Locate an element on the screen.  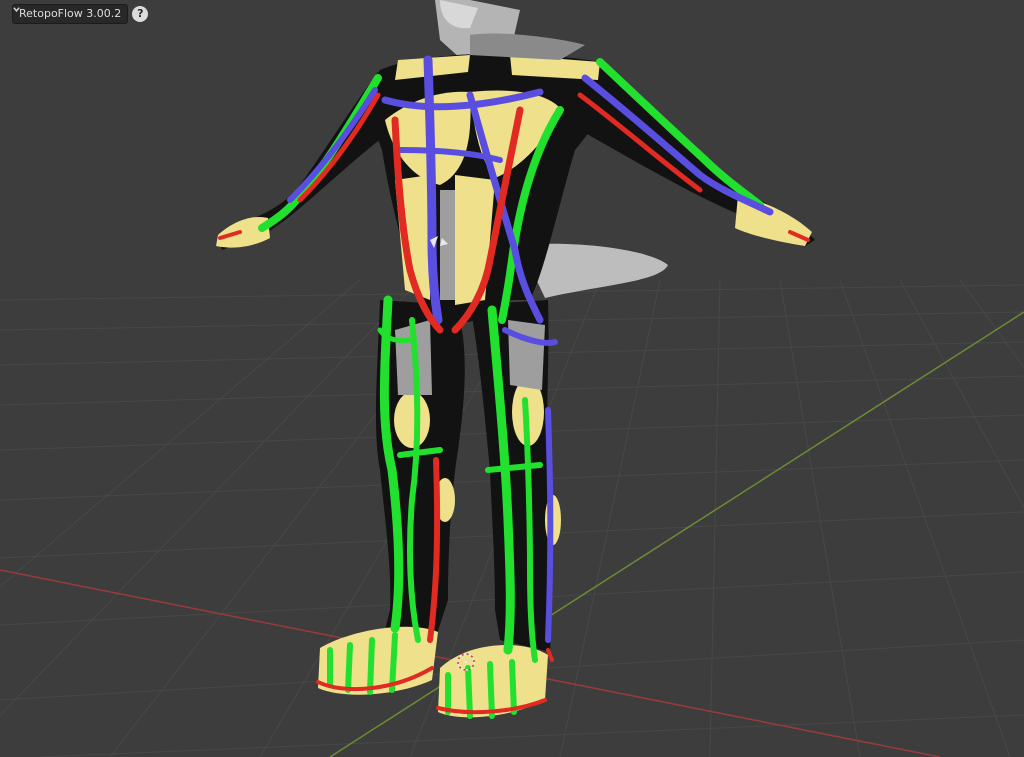
model-left-hand is located at coordinates (243, 232).